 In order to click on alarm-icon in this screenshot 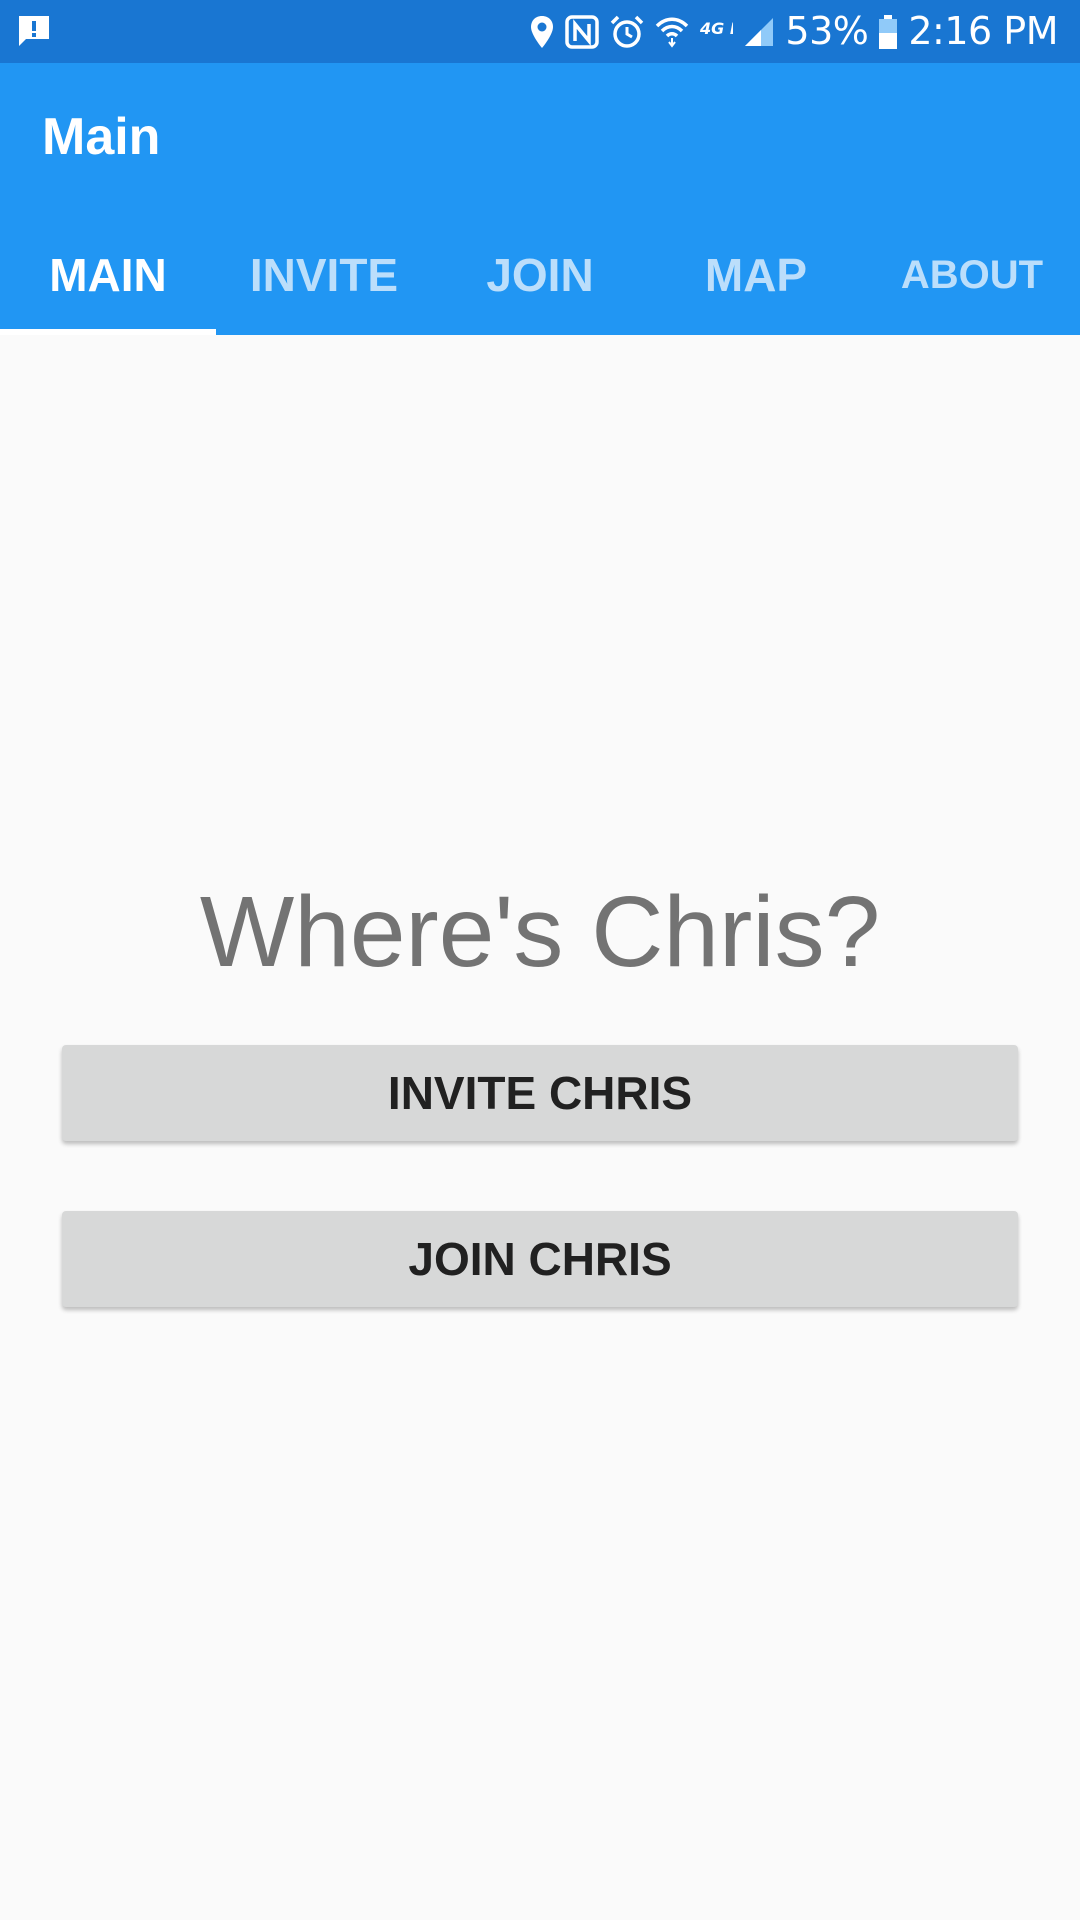, I will do `click(627, 32)`.